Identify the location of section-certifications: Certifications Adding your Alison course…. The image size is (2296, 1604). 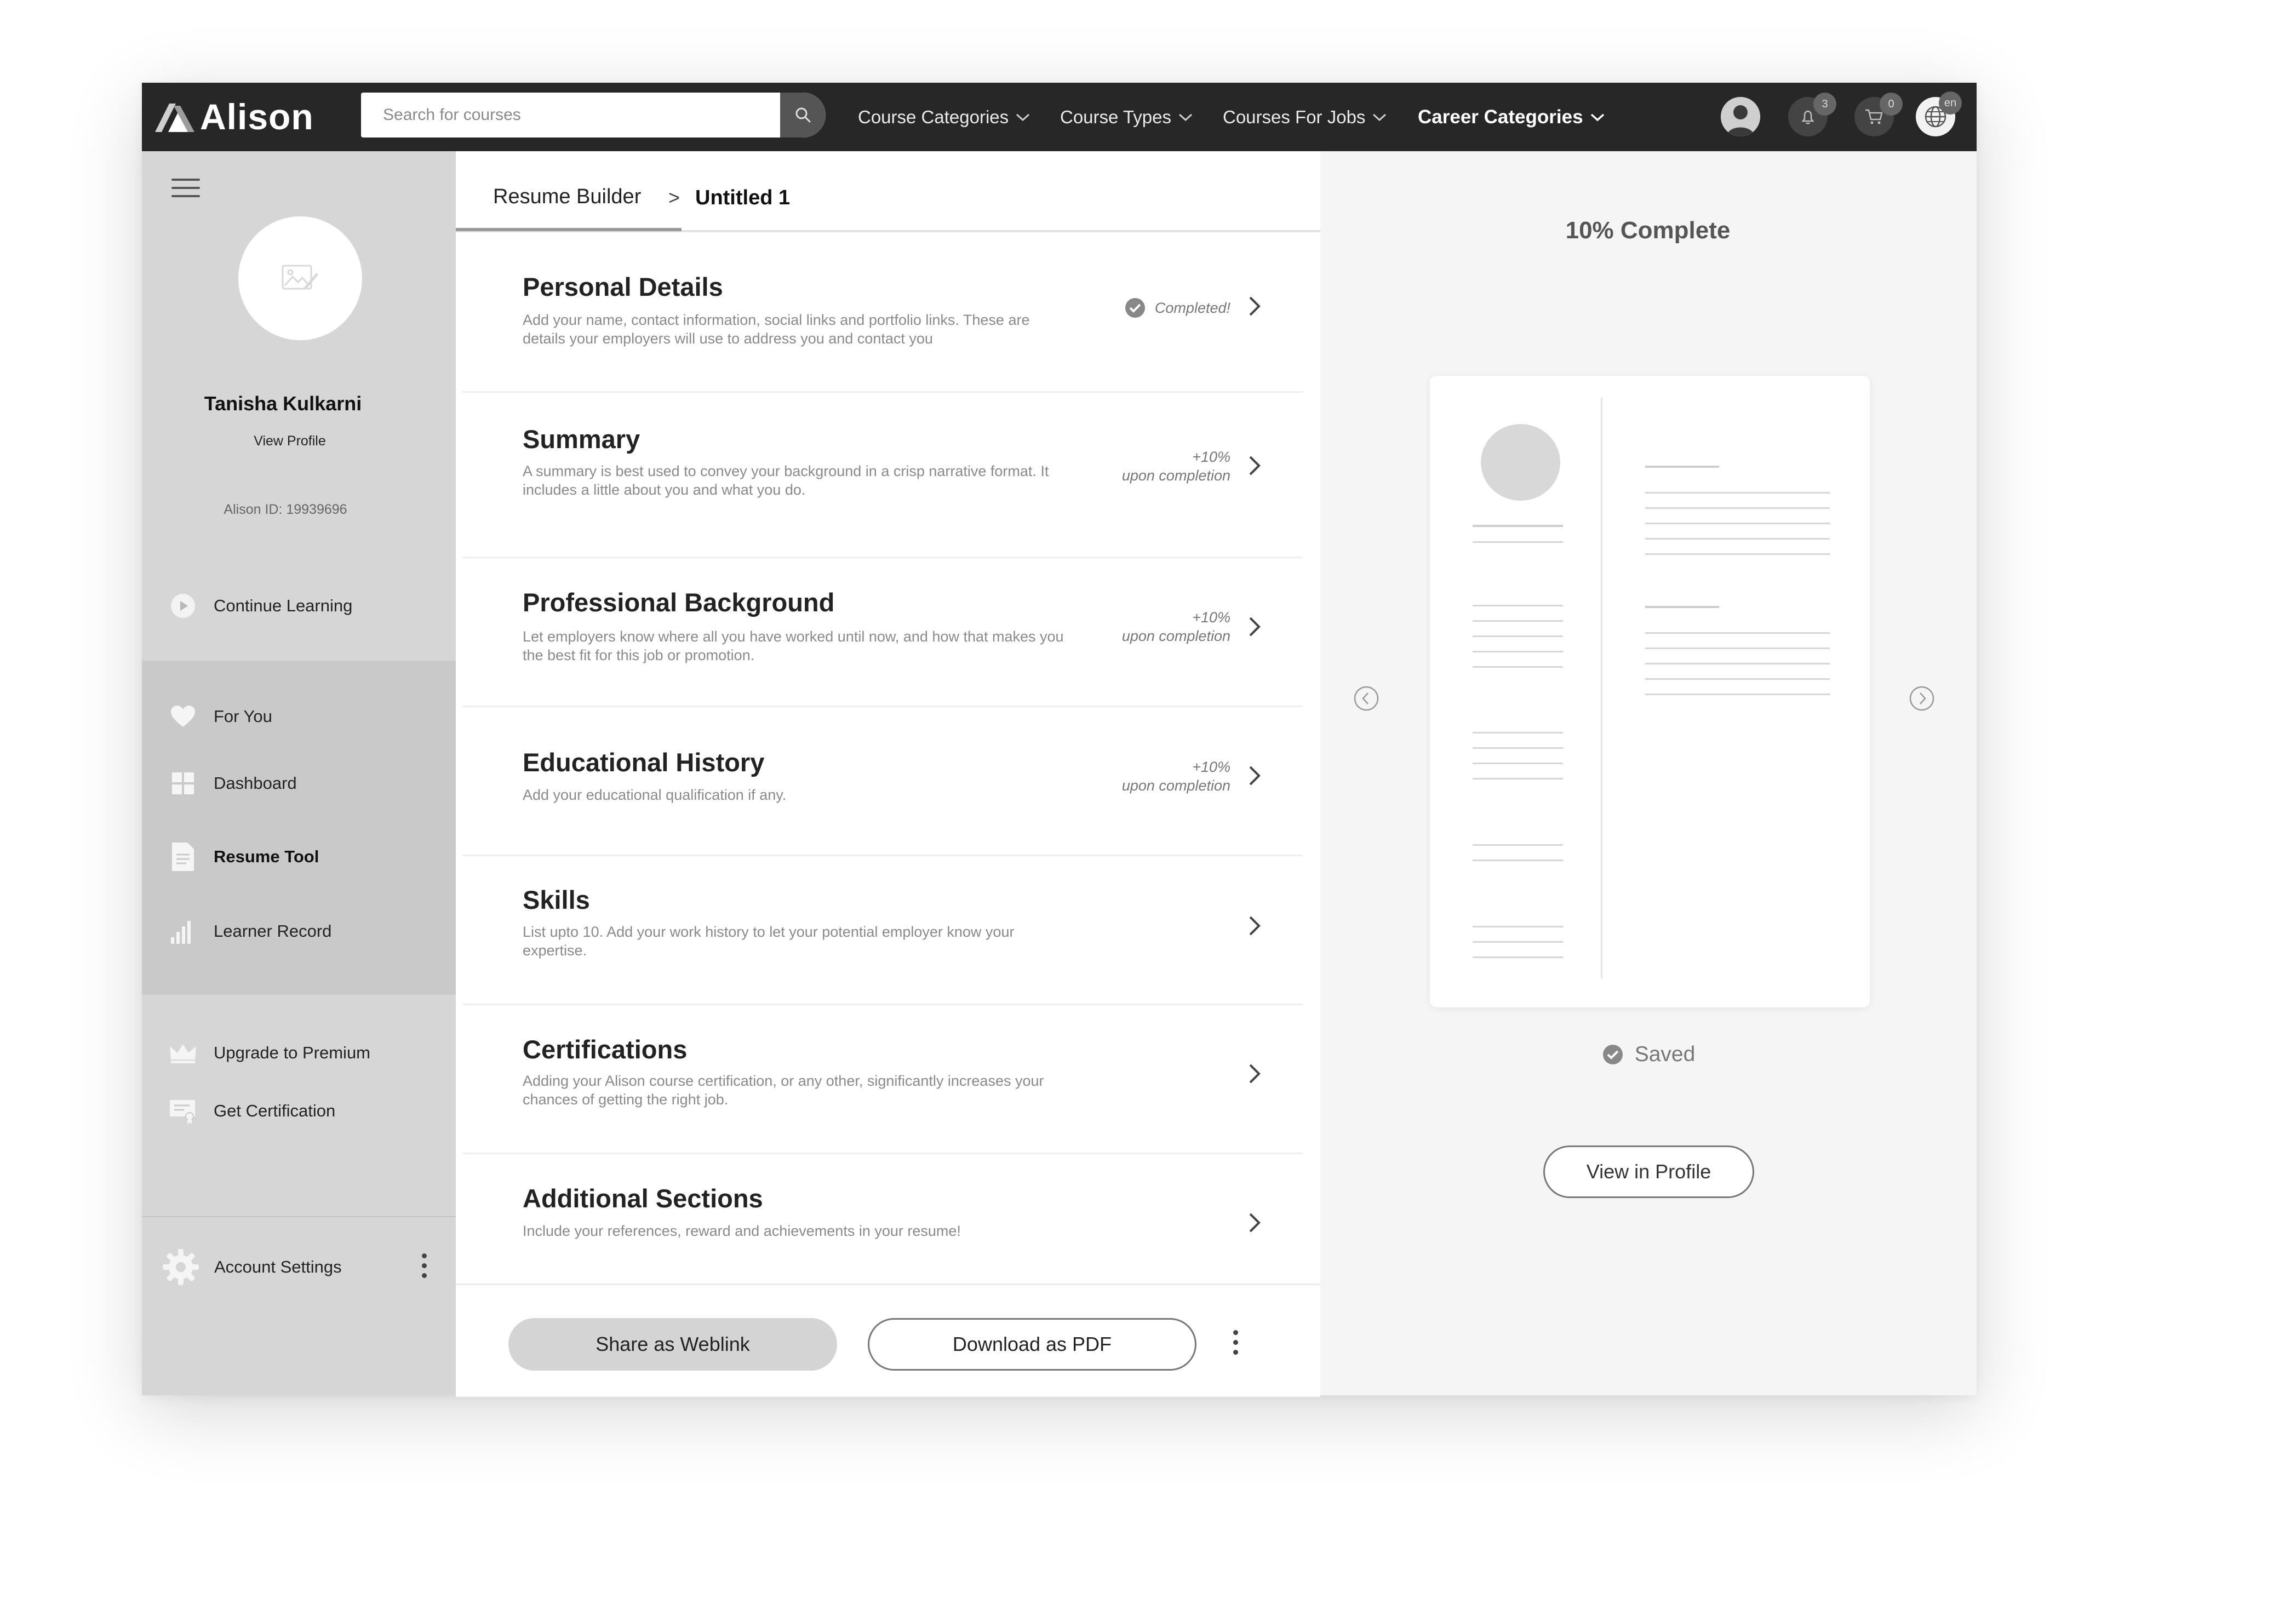
(882, 1079).